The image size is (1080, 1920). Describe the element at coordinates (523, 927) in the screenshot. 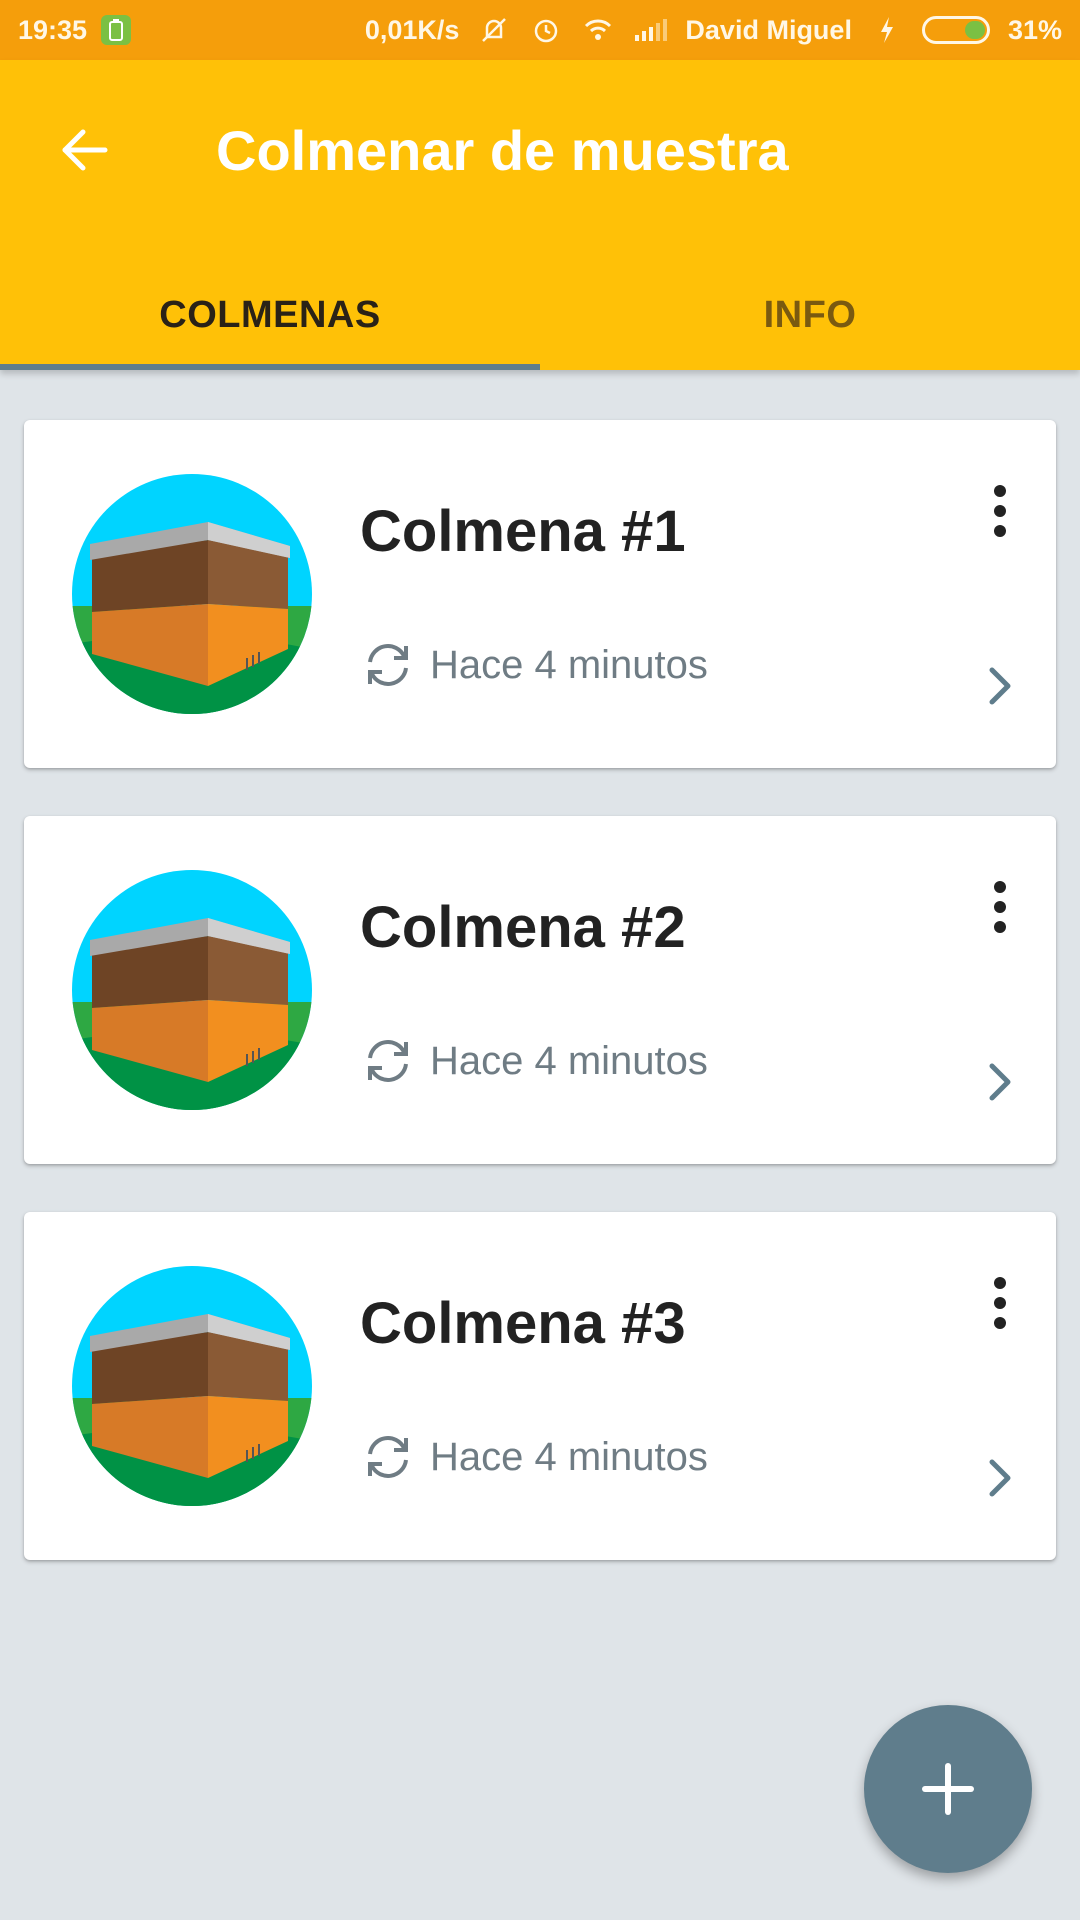

I see `hive-name: Colmena #2` at that location.